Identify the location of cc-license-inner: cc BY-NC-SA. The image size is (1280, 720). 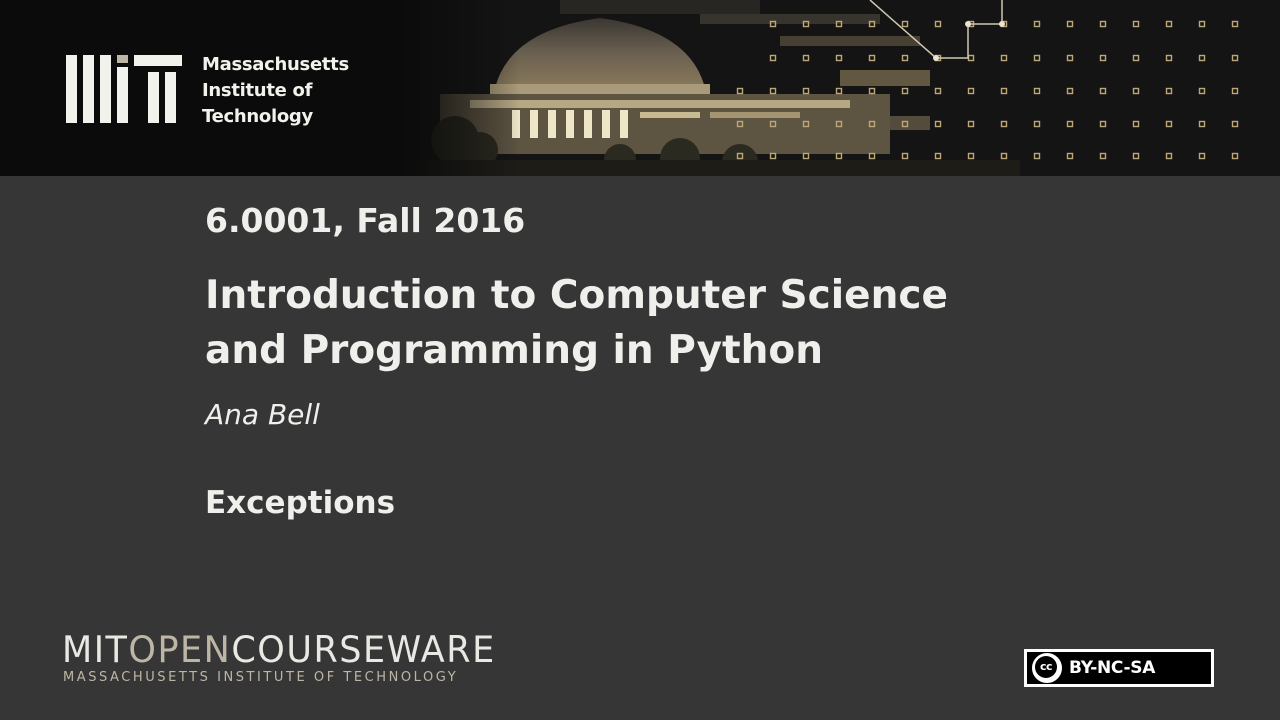
(1119, 668).